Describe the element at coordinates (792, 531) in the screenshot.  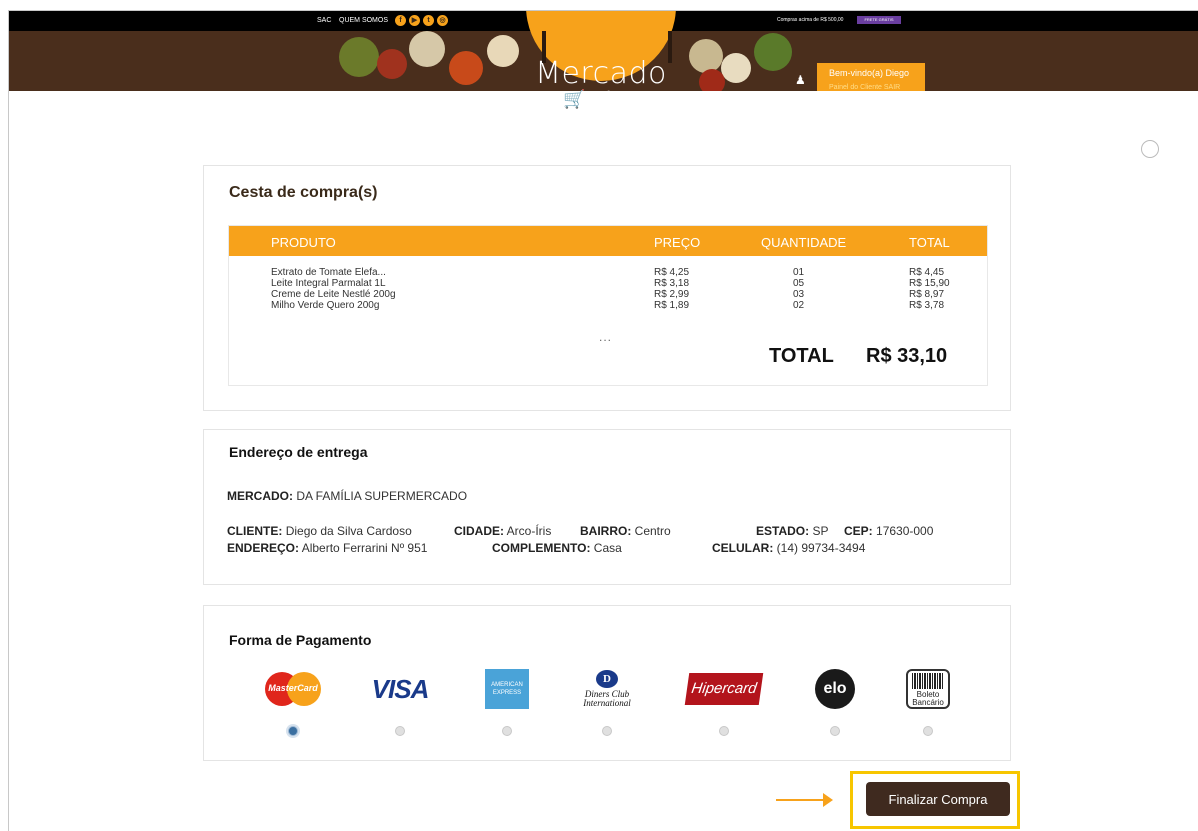
I see `estado-field: ESTADO: SP` at that location.